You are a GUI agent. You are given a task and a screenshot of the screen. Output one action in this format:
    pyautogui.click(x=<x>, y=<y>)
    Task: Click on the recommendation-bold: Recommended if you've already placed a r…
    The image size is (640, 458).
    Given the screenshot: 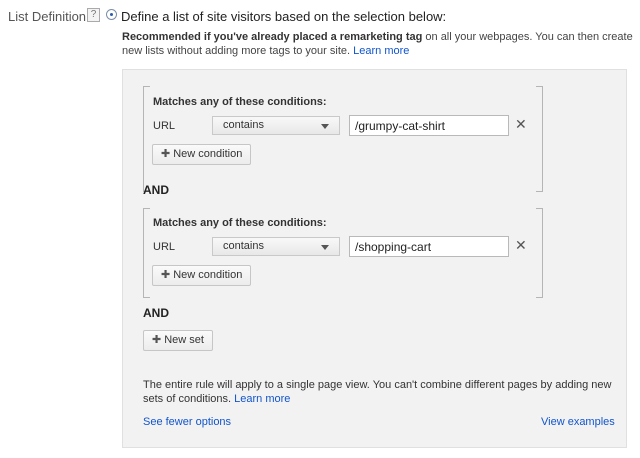 What is the action you would take?
    pyautogui.click(x=272, y=37)
    